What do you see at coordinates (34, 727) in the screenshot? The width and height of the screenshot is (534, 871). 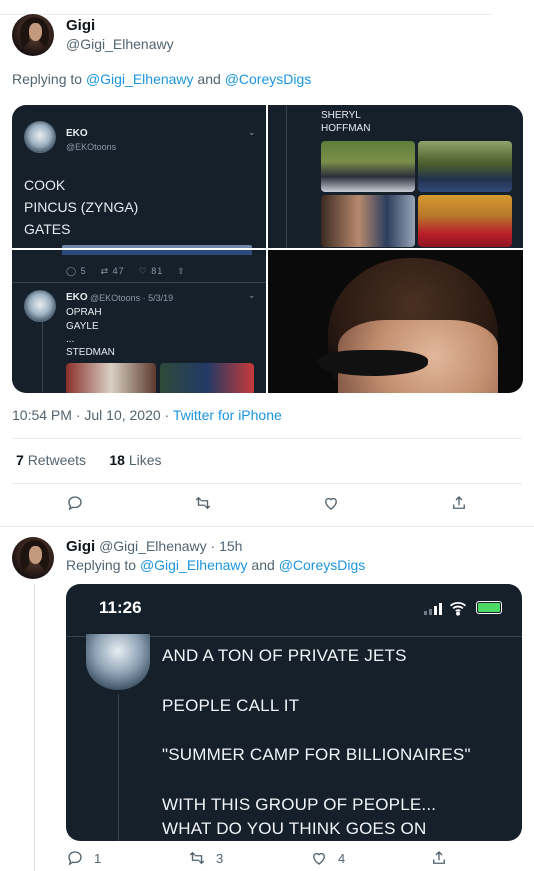 I see `thread-line` at bounding box center [34, 727].